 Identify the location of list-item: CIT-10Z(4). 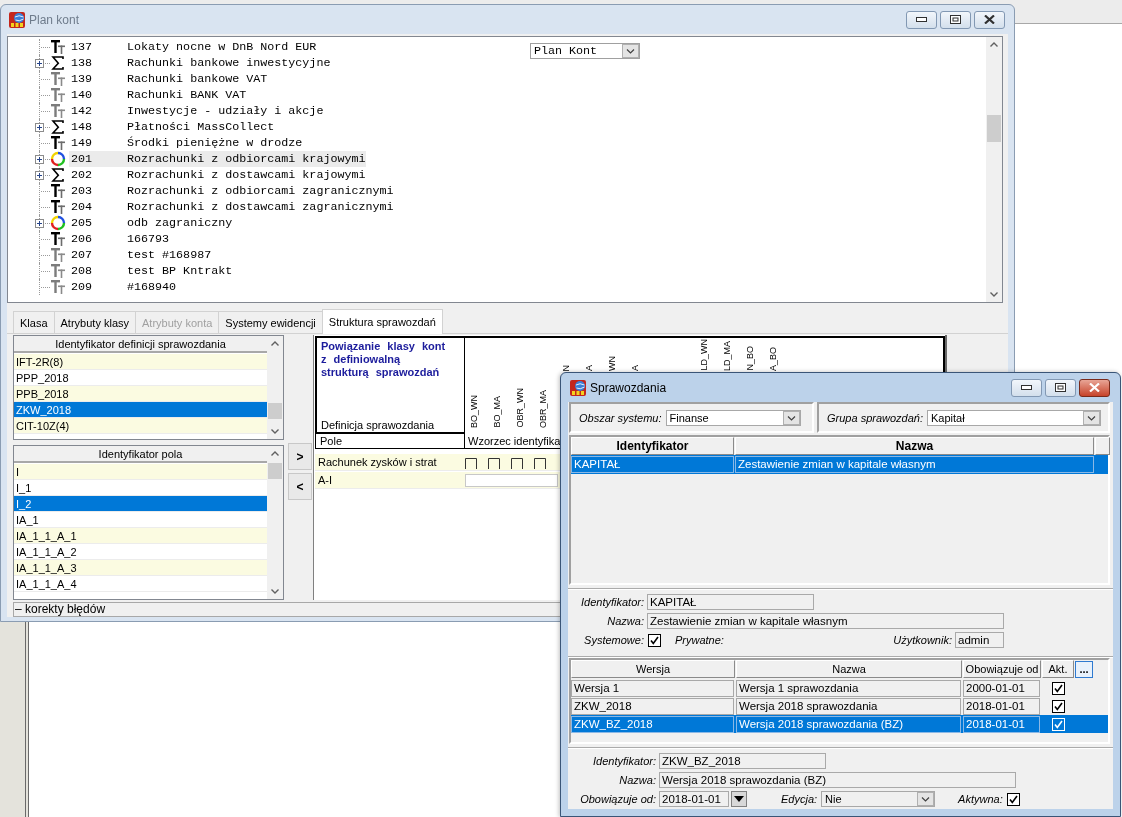
(140, 426).